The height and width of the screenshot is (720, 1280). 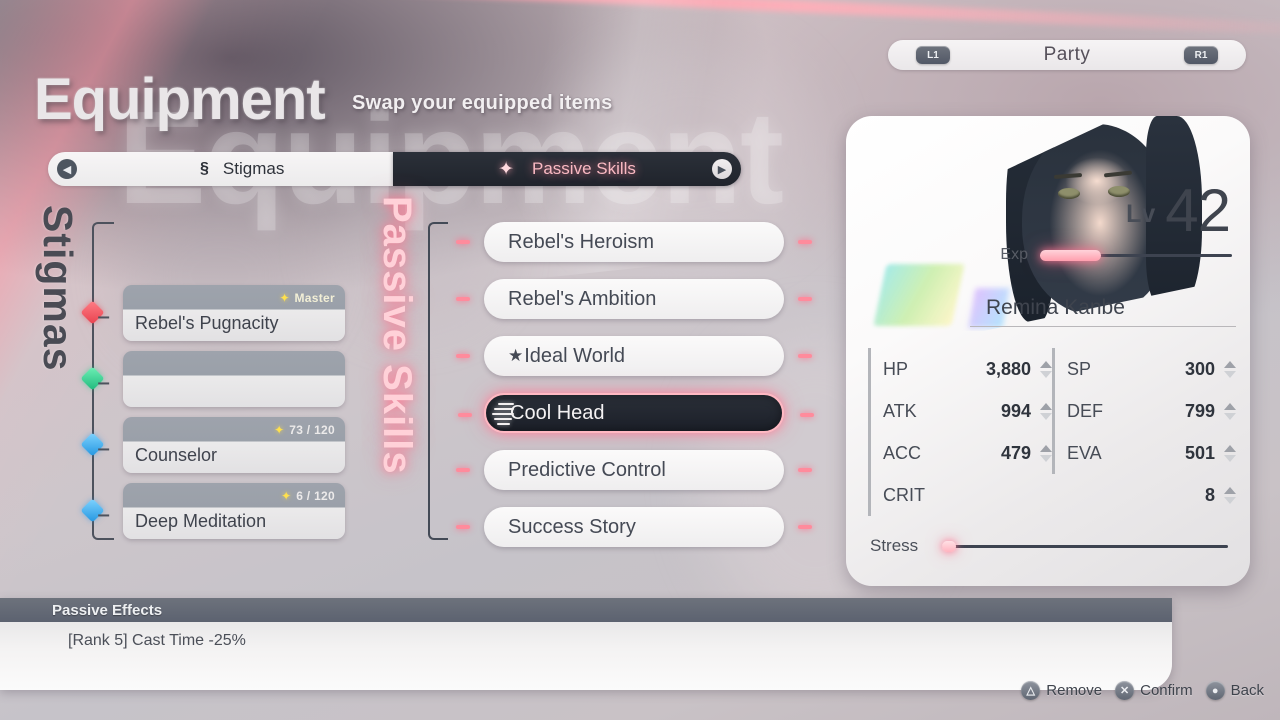 I want to click on stat-value: 501, so click(x=1199, y=452).